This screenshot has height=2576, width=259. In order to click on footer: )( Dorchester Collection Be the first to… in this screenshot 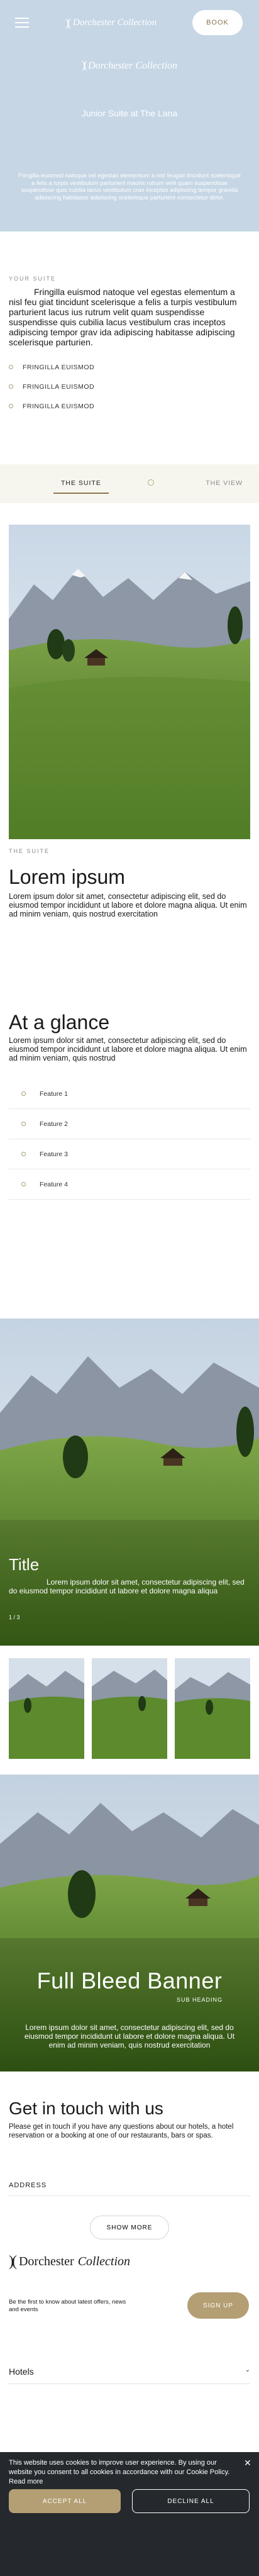, I will do `click(129, 2349)`.